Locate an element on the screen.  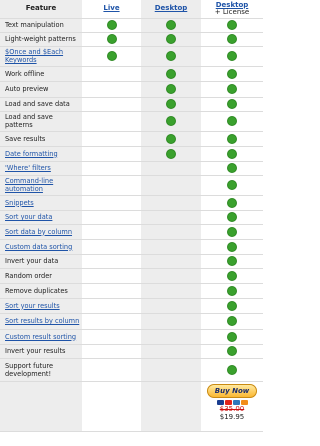
feature-link: Sort results by column is located at coordinates (42, 321).